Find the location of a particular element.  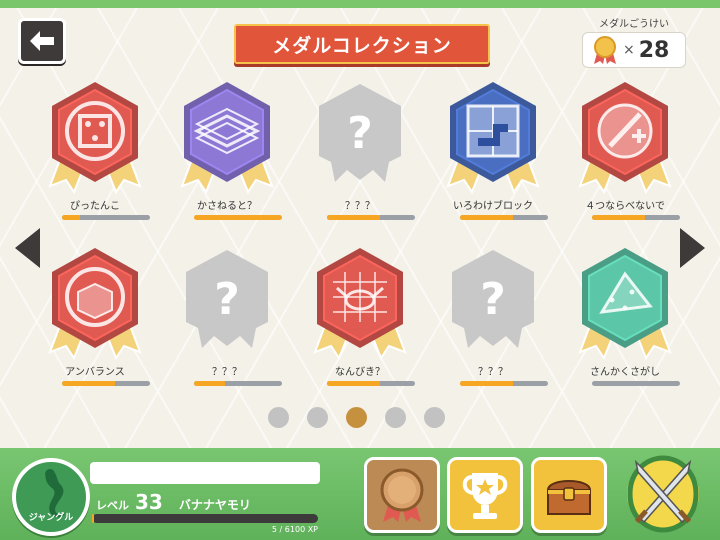

medal-card: ４つならべないで is located at coordinates (625, 151).